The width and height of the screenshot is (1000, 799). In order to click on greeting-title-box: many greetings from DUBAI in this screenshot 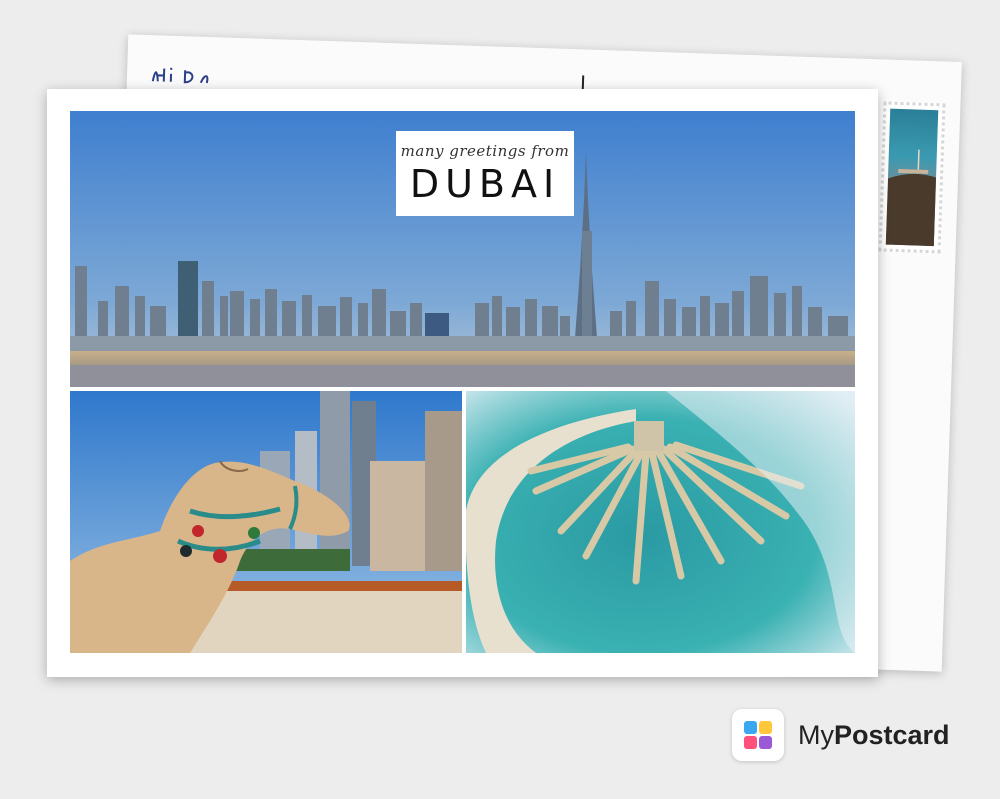, I will do `click(485, 173)`.